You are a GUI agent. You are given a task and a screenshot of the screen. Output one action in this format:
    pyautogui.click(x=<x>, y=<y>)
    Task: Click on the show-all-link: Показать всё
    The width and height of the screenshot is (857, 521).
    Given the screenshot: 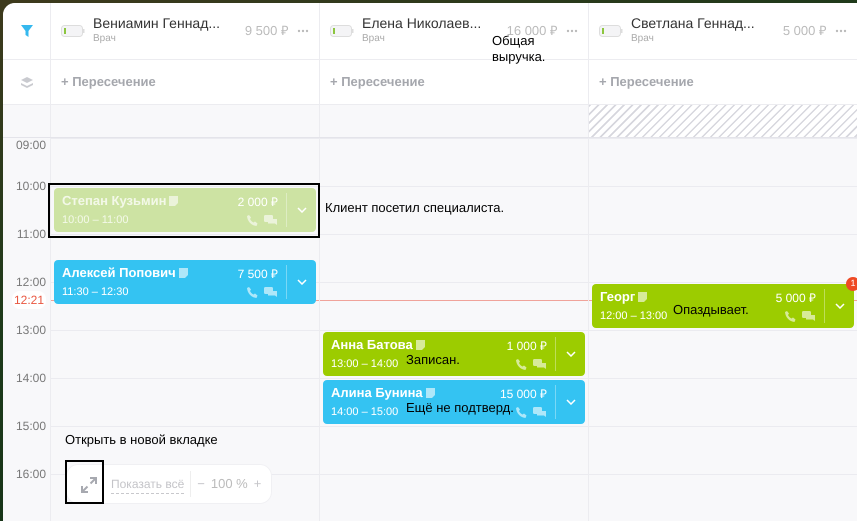 What is the action you would take?
    pyautogui.click(x=147, y=484)
    